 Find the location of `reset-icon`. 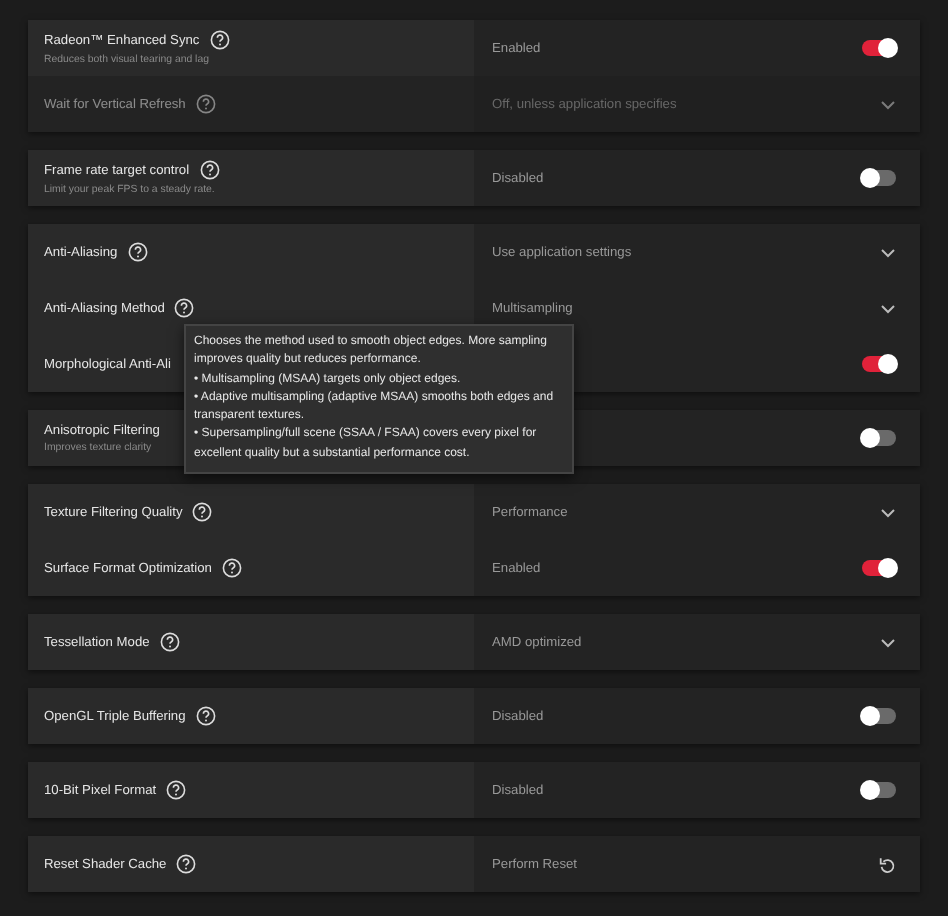

reset-icon is located at coordinates (887, 864).